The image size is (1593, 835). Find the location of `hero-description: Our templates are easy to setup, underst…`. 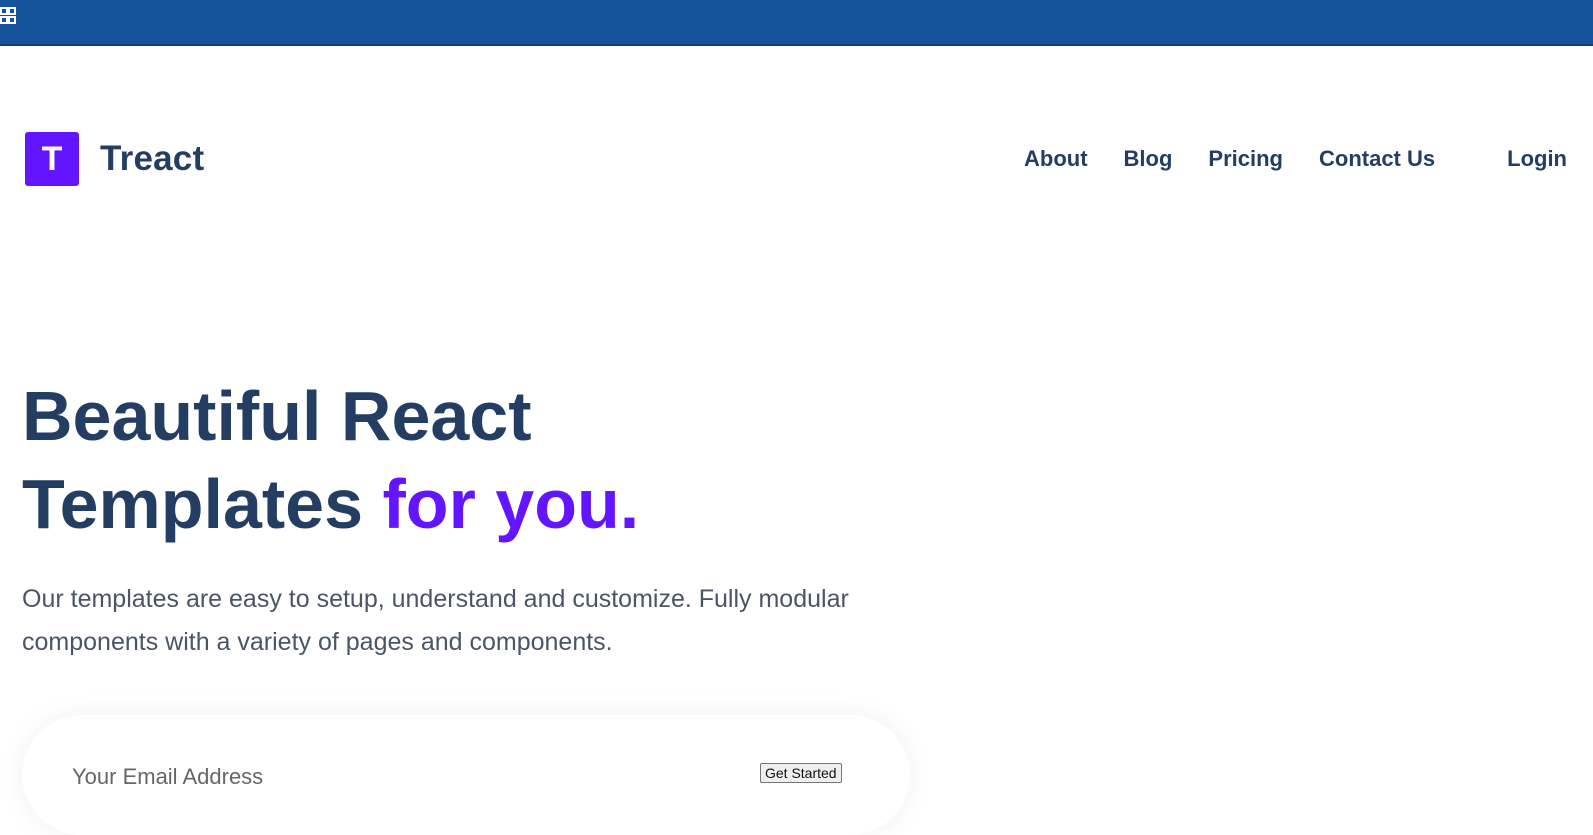

hero-description: Our templates are easy to setup, underst… is located at coordinates (435, 620).